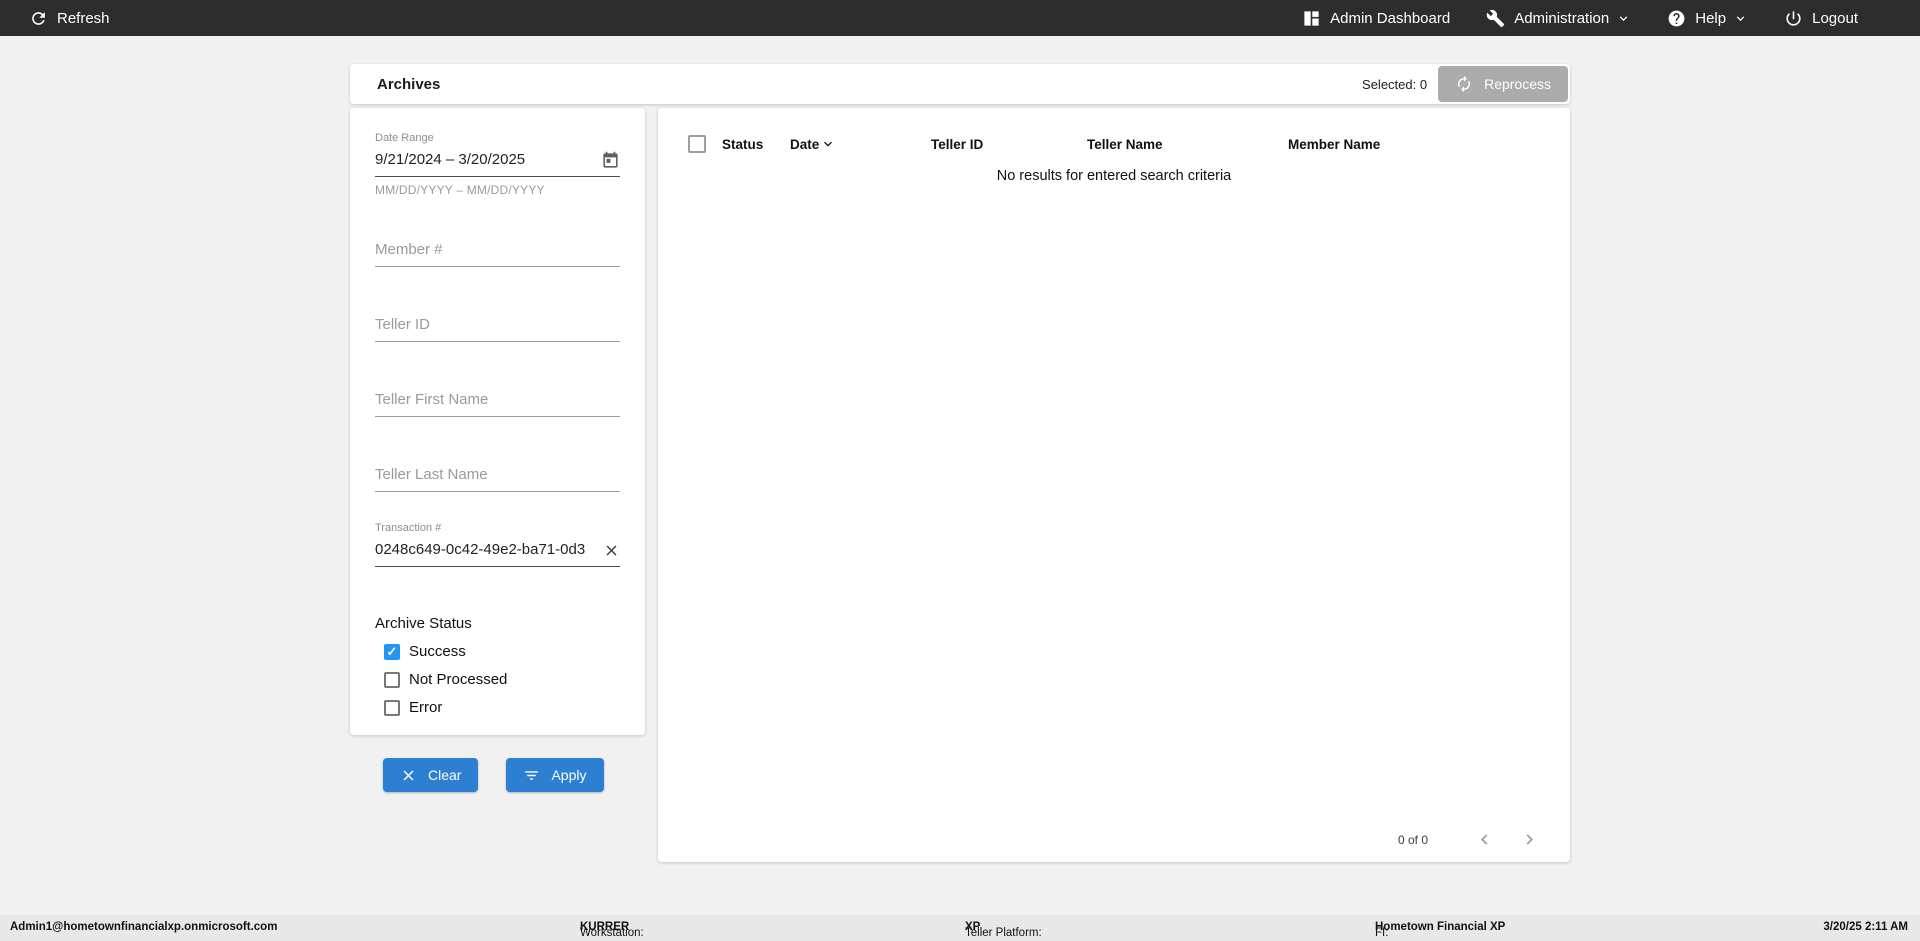 The height and width of the screenshot is (941, 1920). Describe the element at coordinates (1835, 18) in the screenshot. I see `logout-label: Logout` at that location.